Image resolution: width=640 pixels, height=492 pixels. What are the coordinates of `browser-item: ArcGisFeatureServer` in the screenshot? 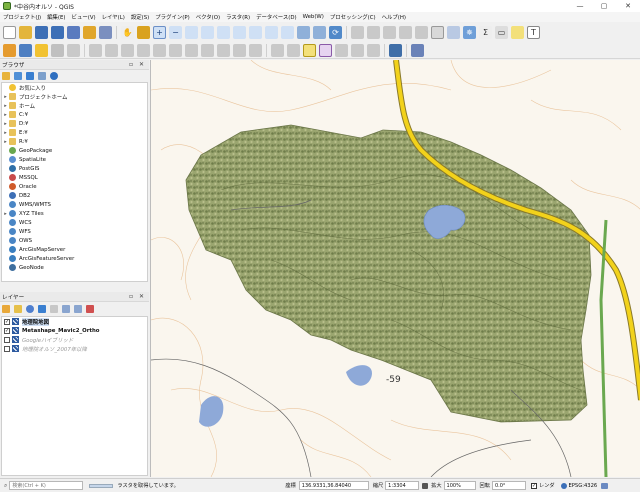 It's located at (74, 258).